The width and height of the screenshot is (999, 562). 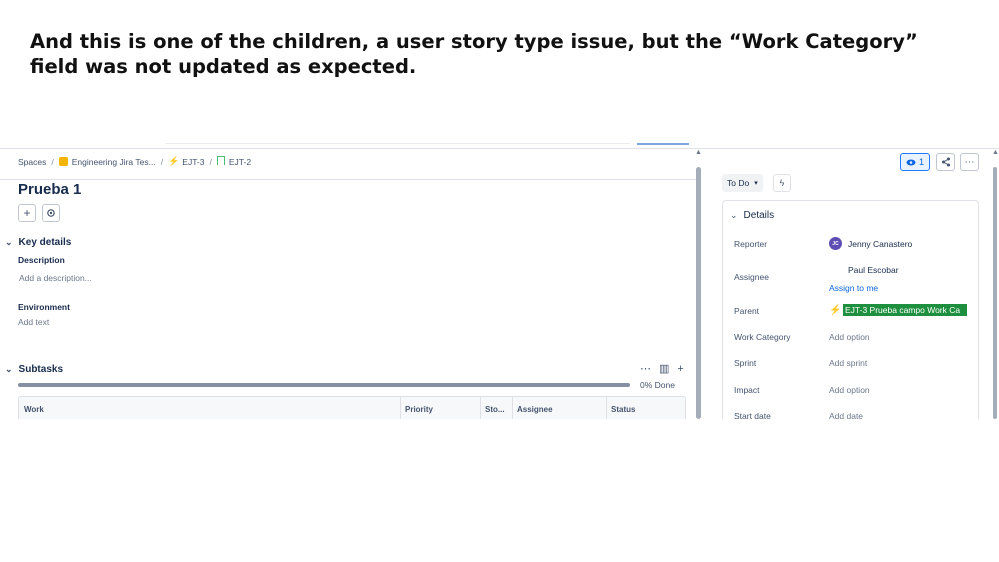 I want to click on key-details-header: ⌄ Key details, so click(x=38, y=242).